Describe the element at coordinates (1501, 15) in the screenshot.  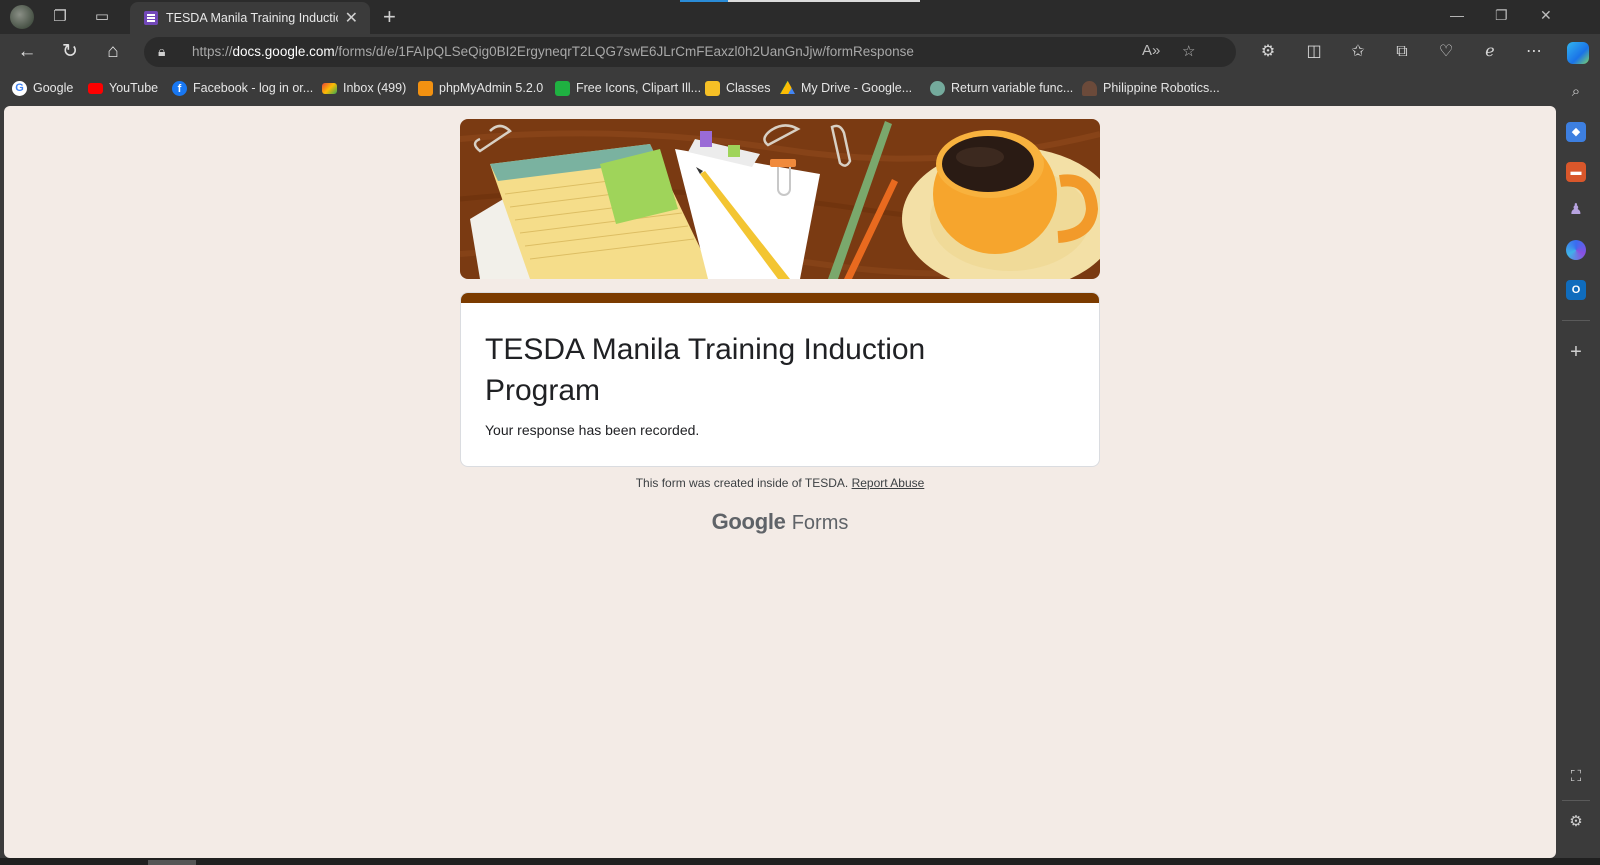
I see `restore-button: ❐` at that location.